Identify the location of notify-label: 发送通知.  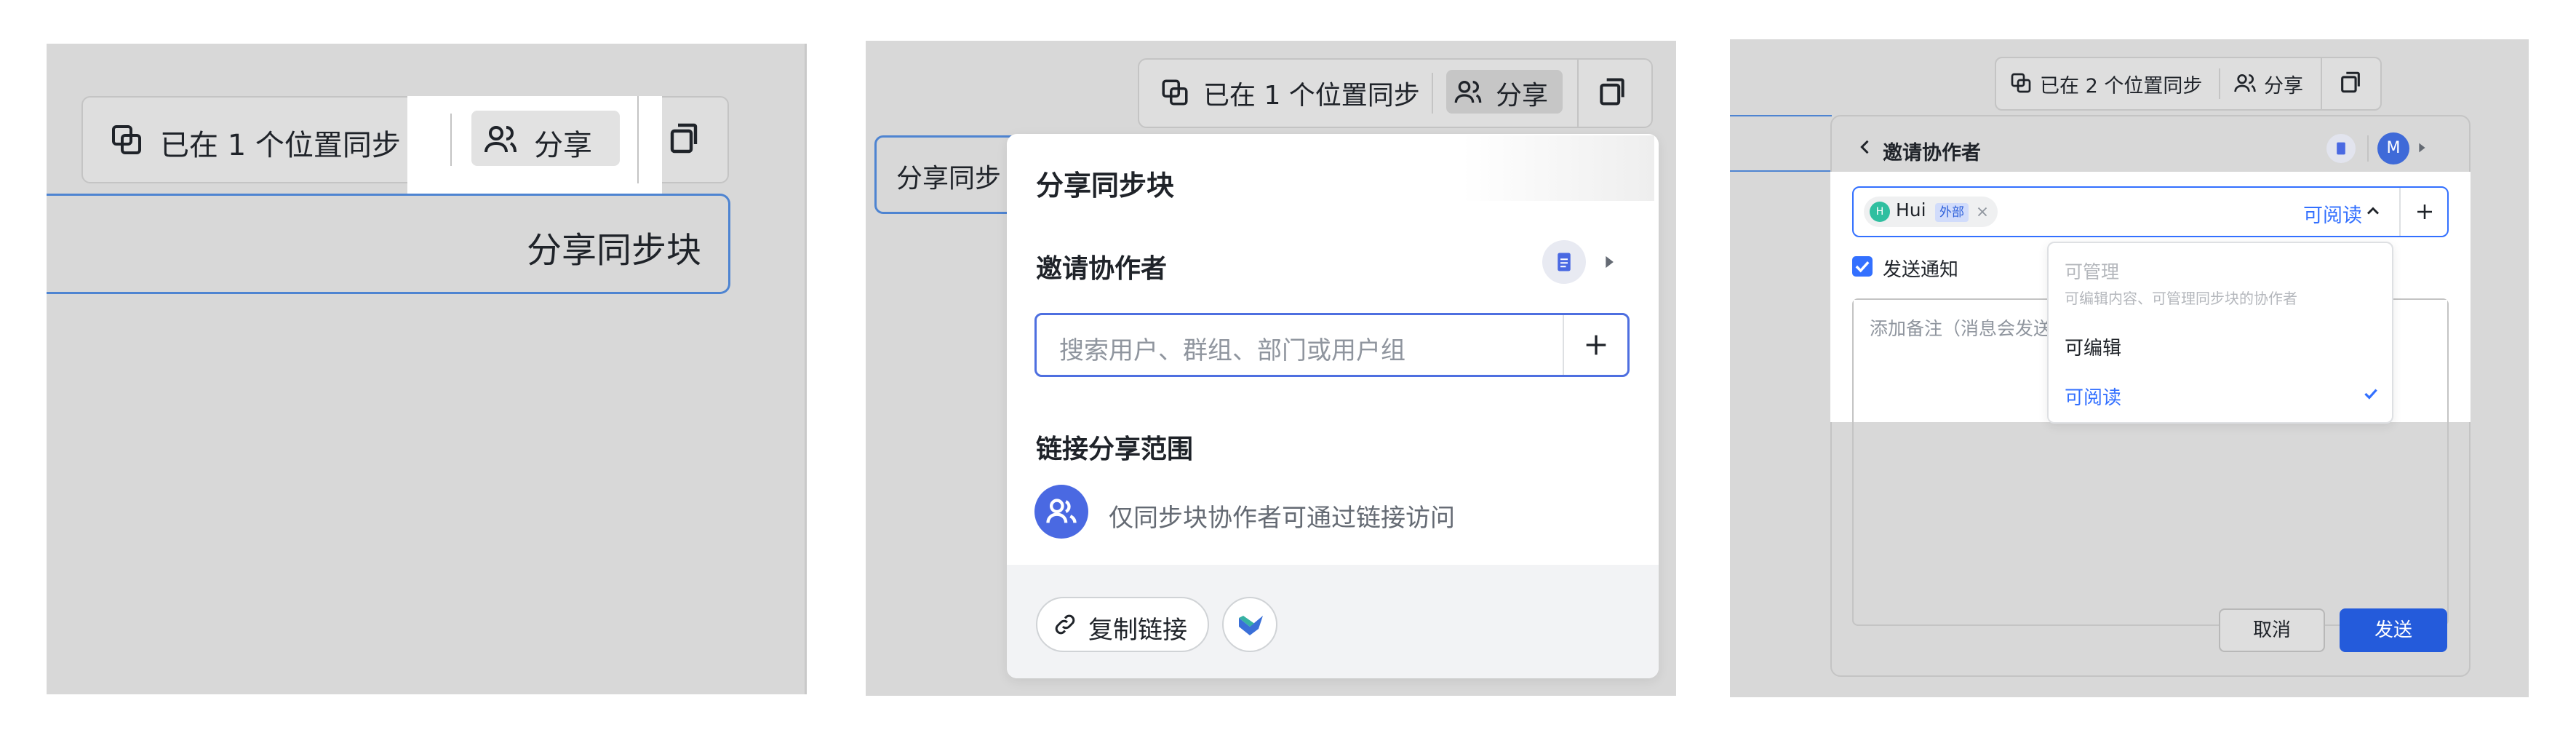
(1921, 270).